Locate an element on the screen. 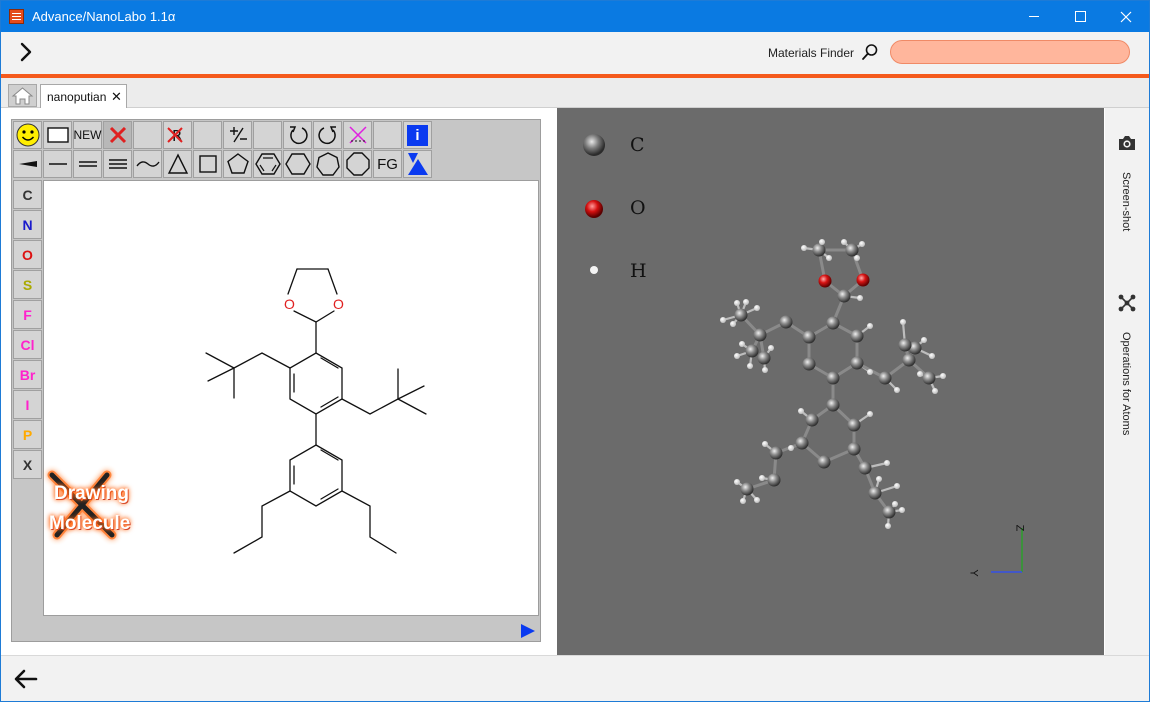  minimize-button is located at coordinates (1034, 16).